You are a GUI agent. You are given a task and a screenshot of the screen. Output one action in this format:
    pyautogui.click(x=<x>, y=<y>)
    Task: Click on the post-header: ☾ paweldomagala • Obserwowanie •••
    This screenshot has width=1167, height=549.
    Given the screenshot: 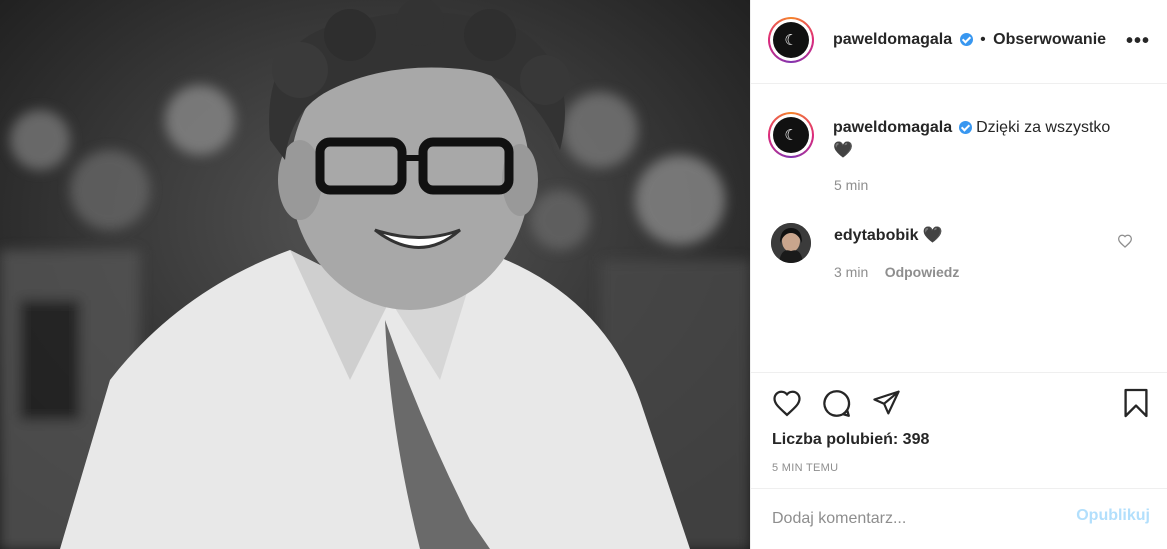 What is the action you would take?
    pyautogui.click(x=959, y=42)
    